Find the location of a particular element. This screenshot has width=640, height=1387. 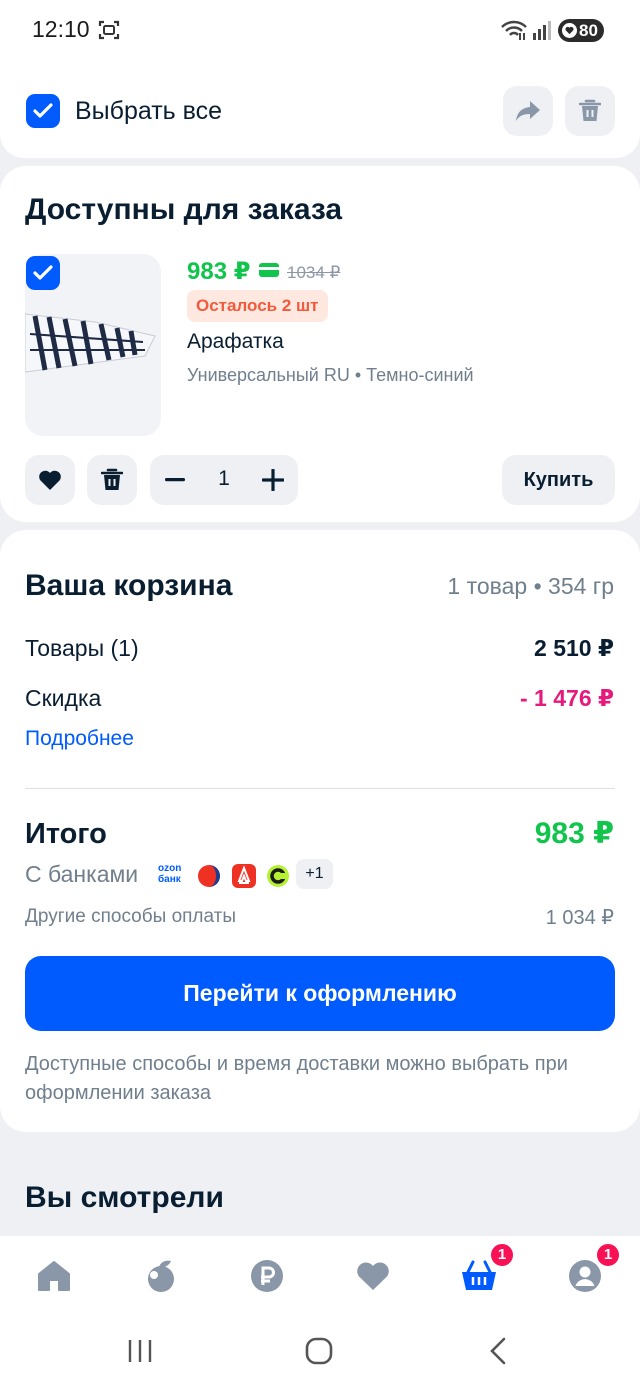

total-label: Итого is located at coordinates (66, 834).